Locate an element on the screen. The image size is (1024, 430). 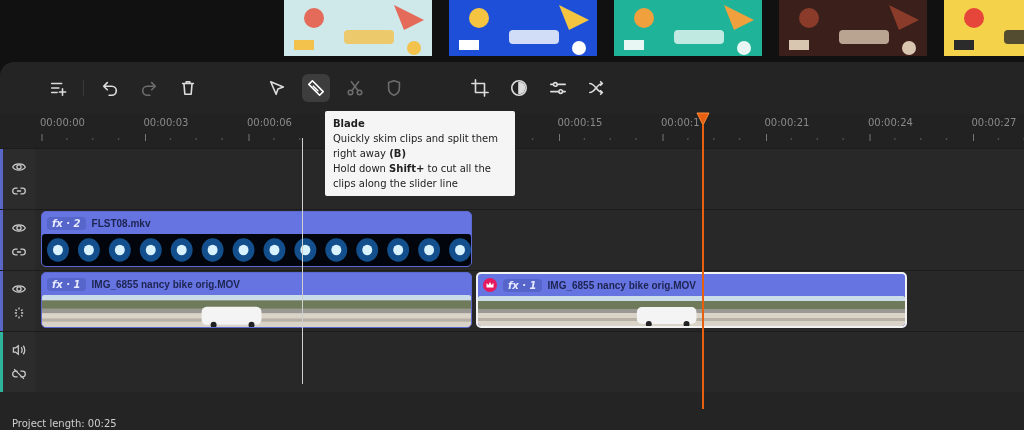
speaker-icon is located at coordinates (19, 350).